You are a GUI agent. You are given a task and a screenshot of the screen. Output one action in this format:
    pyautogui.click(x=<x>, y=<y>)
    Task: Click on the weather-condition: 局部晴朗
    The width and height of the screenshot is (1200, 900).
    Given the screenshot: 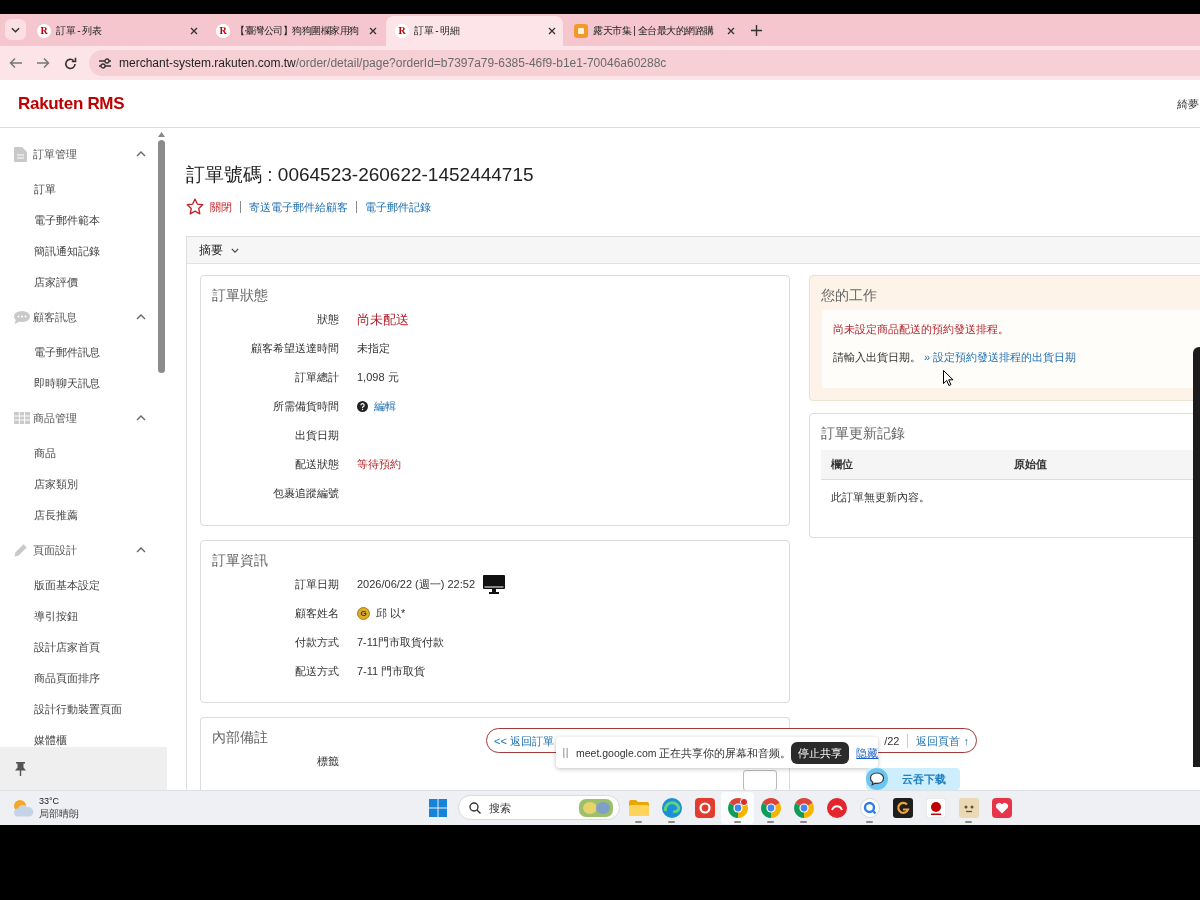 What is the action you would take?
    pyautogui.click(x=59, y=813)
    